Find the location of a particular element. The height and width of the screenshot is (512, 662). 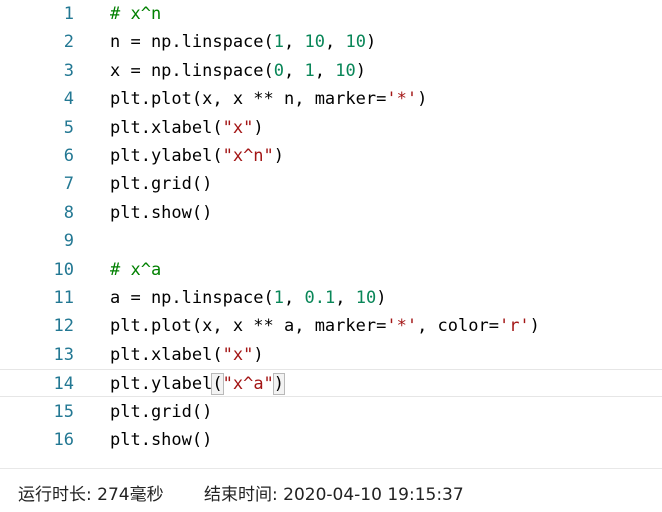

line-number: 11 is located at coordinates (63, 298).